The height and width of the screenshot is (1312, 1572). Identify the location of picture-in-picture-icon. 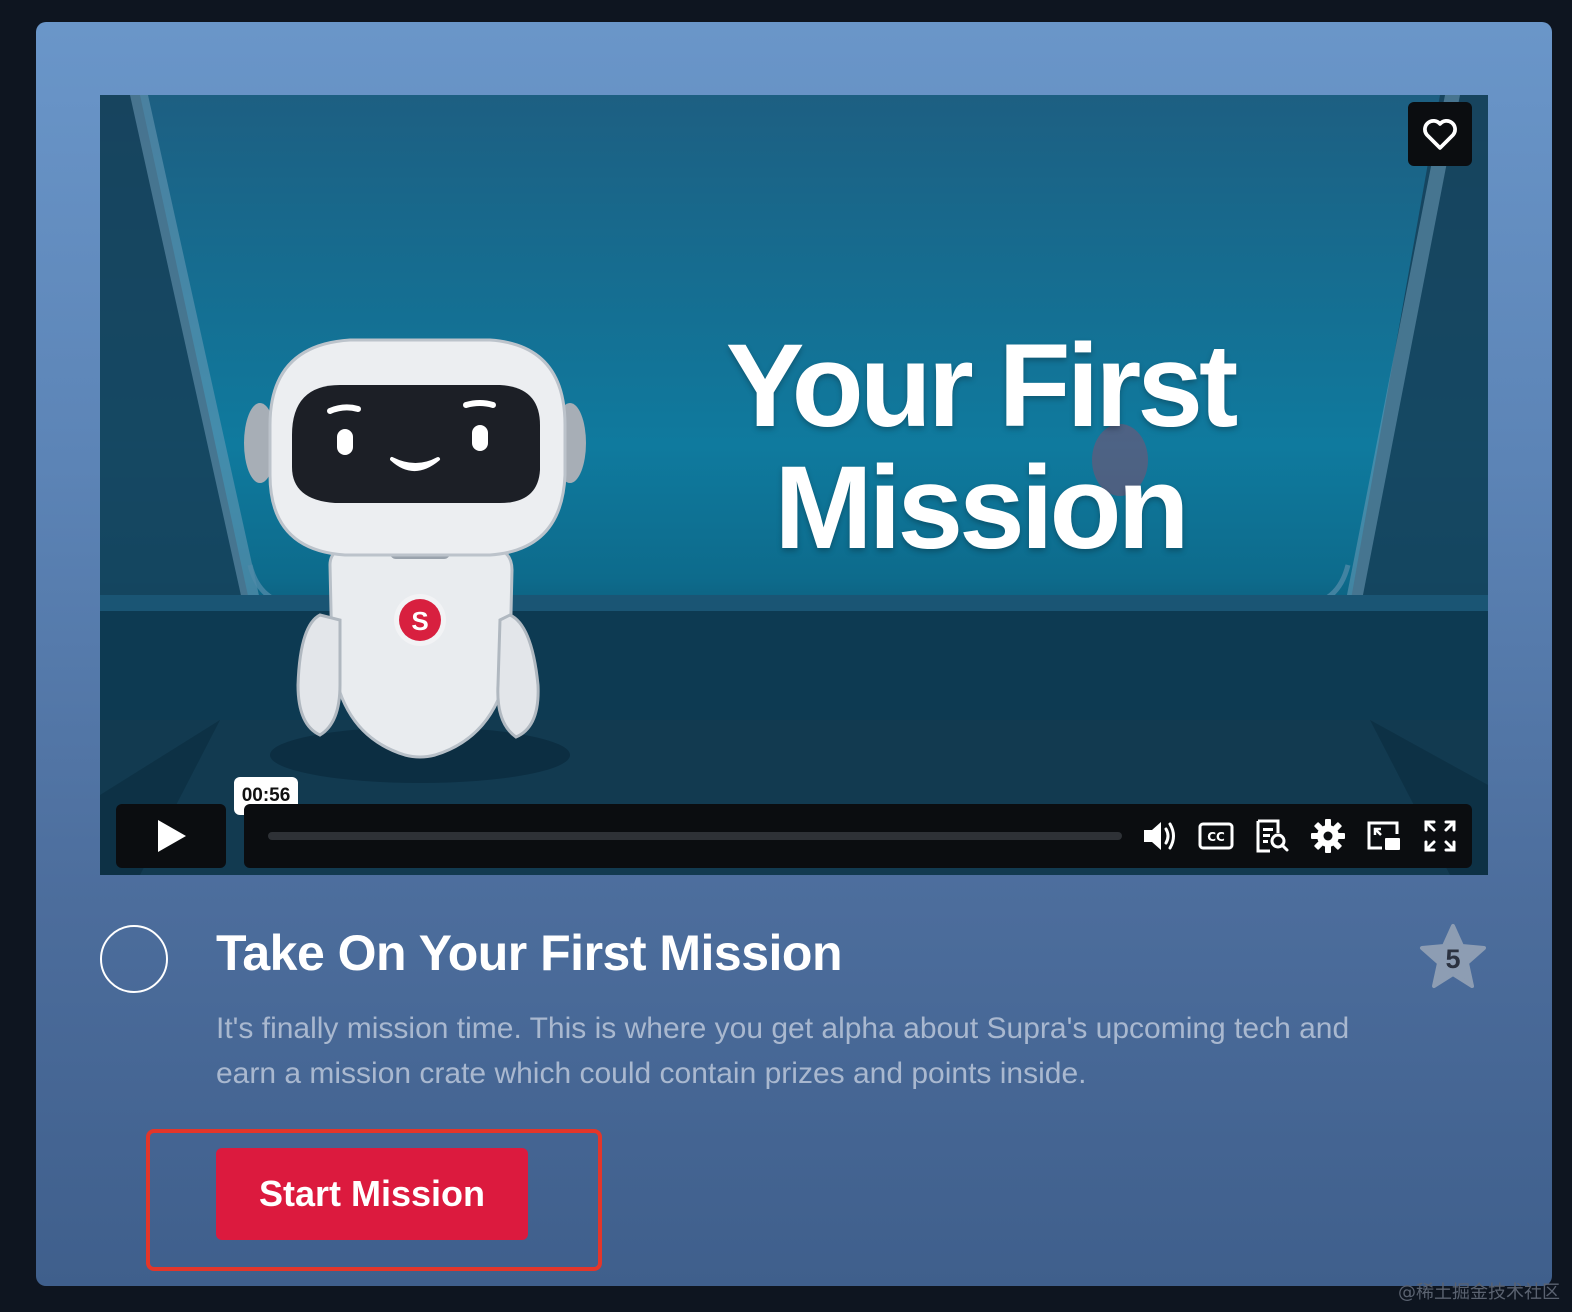
(1383, 835).